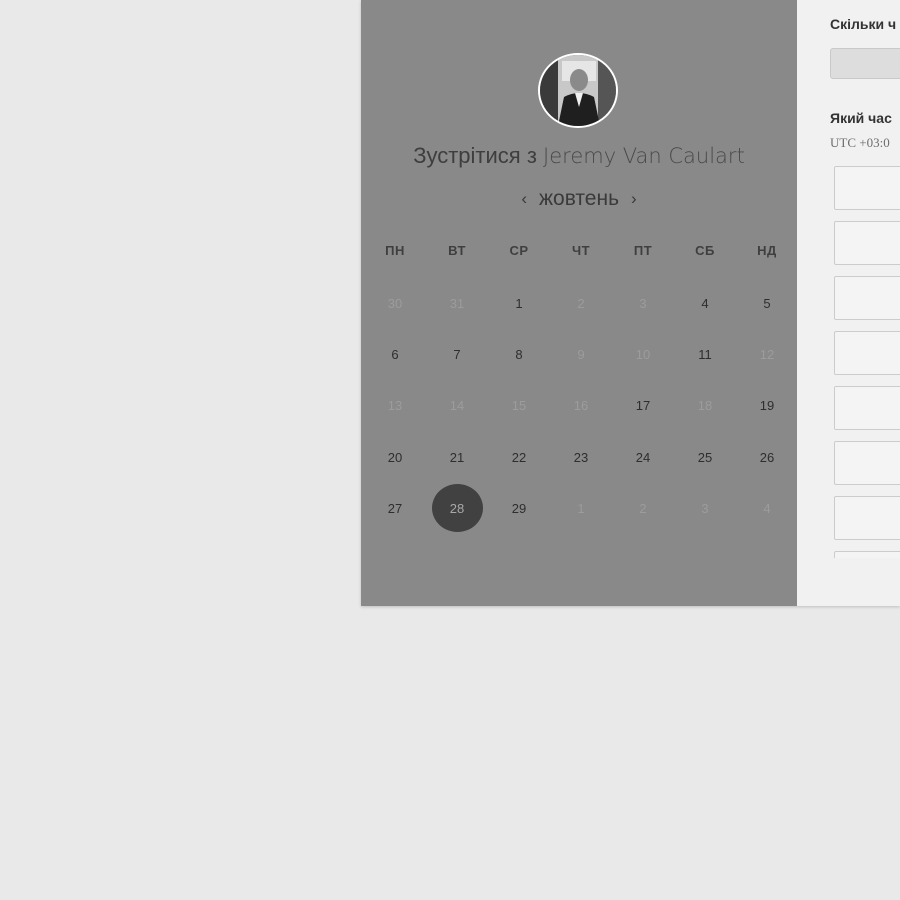  I want to click on calendar-day-number: 30, so click(395, 303).